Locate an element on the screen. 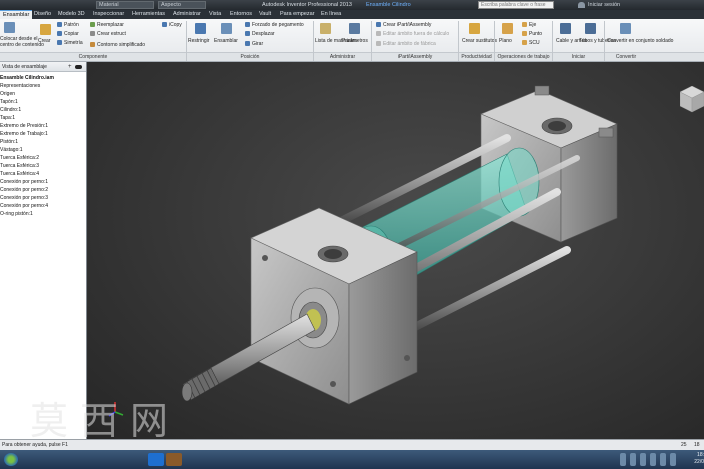  replace-button: Reemplazar is located at coordinates (107, 25).